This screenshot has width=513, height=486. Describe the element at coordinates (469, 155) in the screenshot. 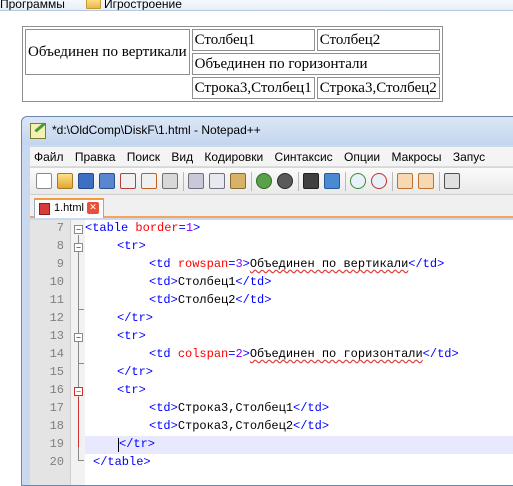

I see `menu-run: Запус` at that location.